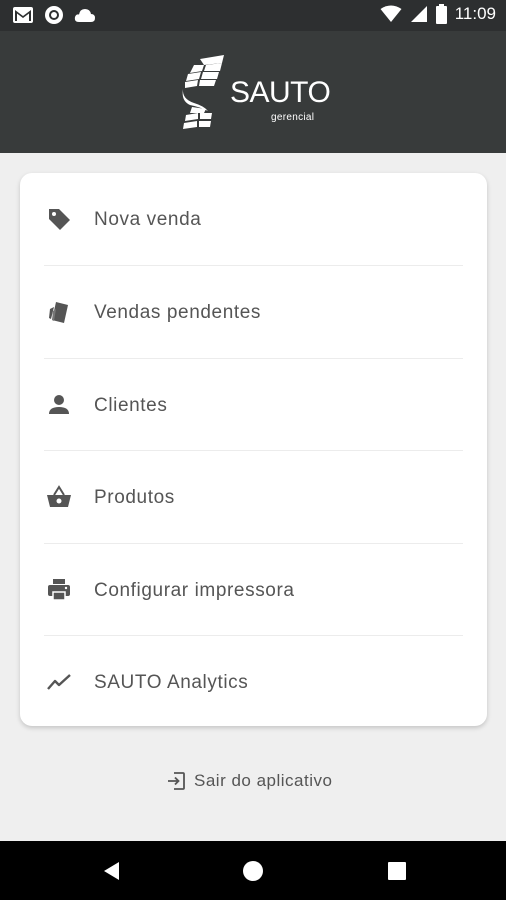 This screenshot has width=506, height=900. Describe the element at coordinates (59, 496) in the screenshot. I see `basket-icon` at that location.